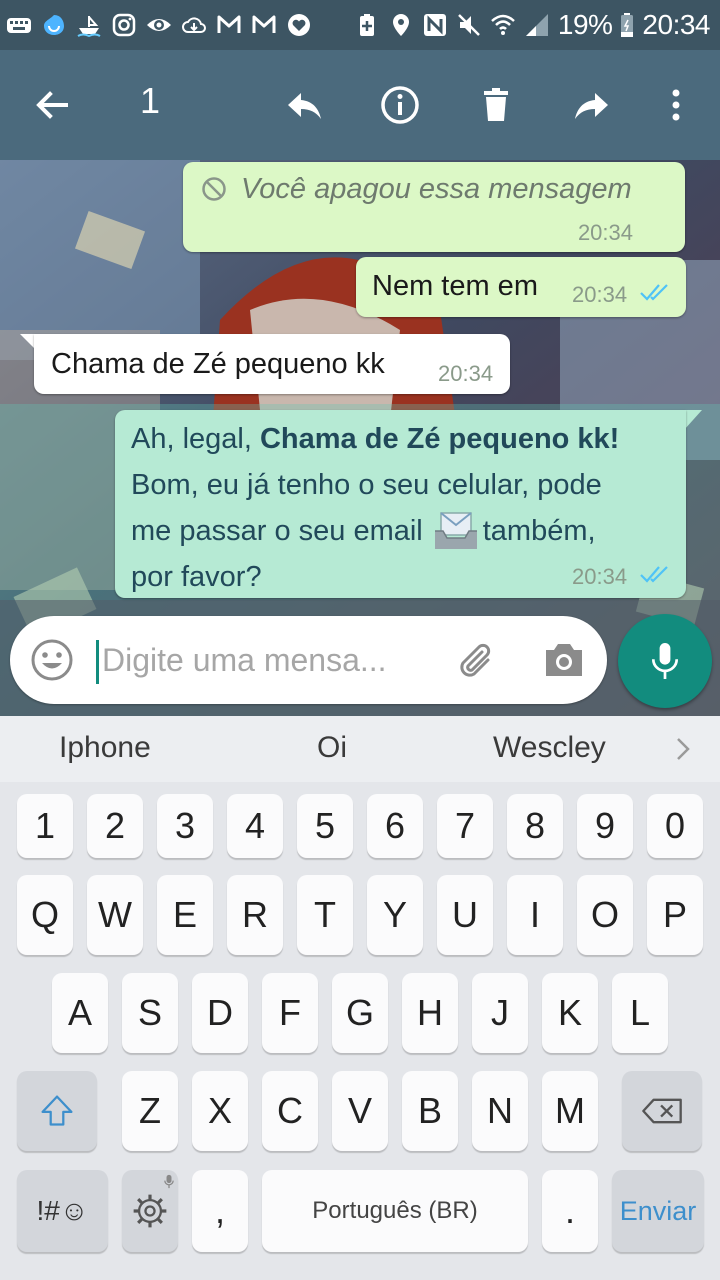 This screenshot has height=1280, width=720. Describe the element at coordinates (693, 420) in the screenshot. I see `outgoing-bubble-tail` at that location.